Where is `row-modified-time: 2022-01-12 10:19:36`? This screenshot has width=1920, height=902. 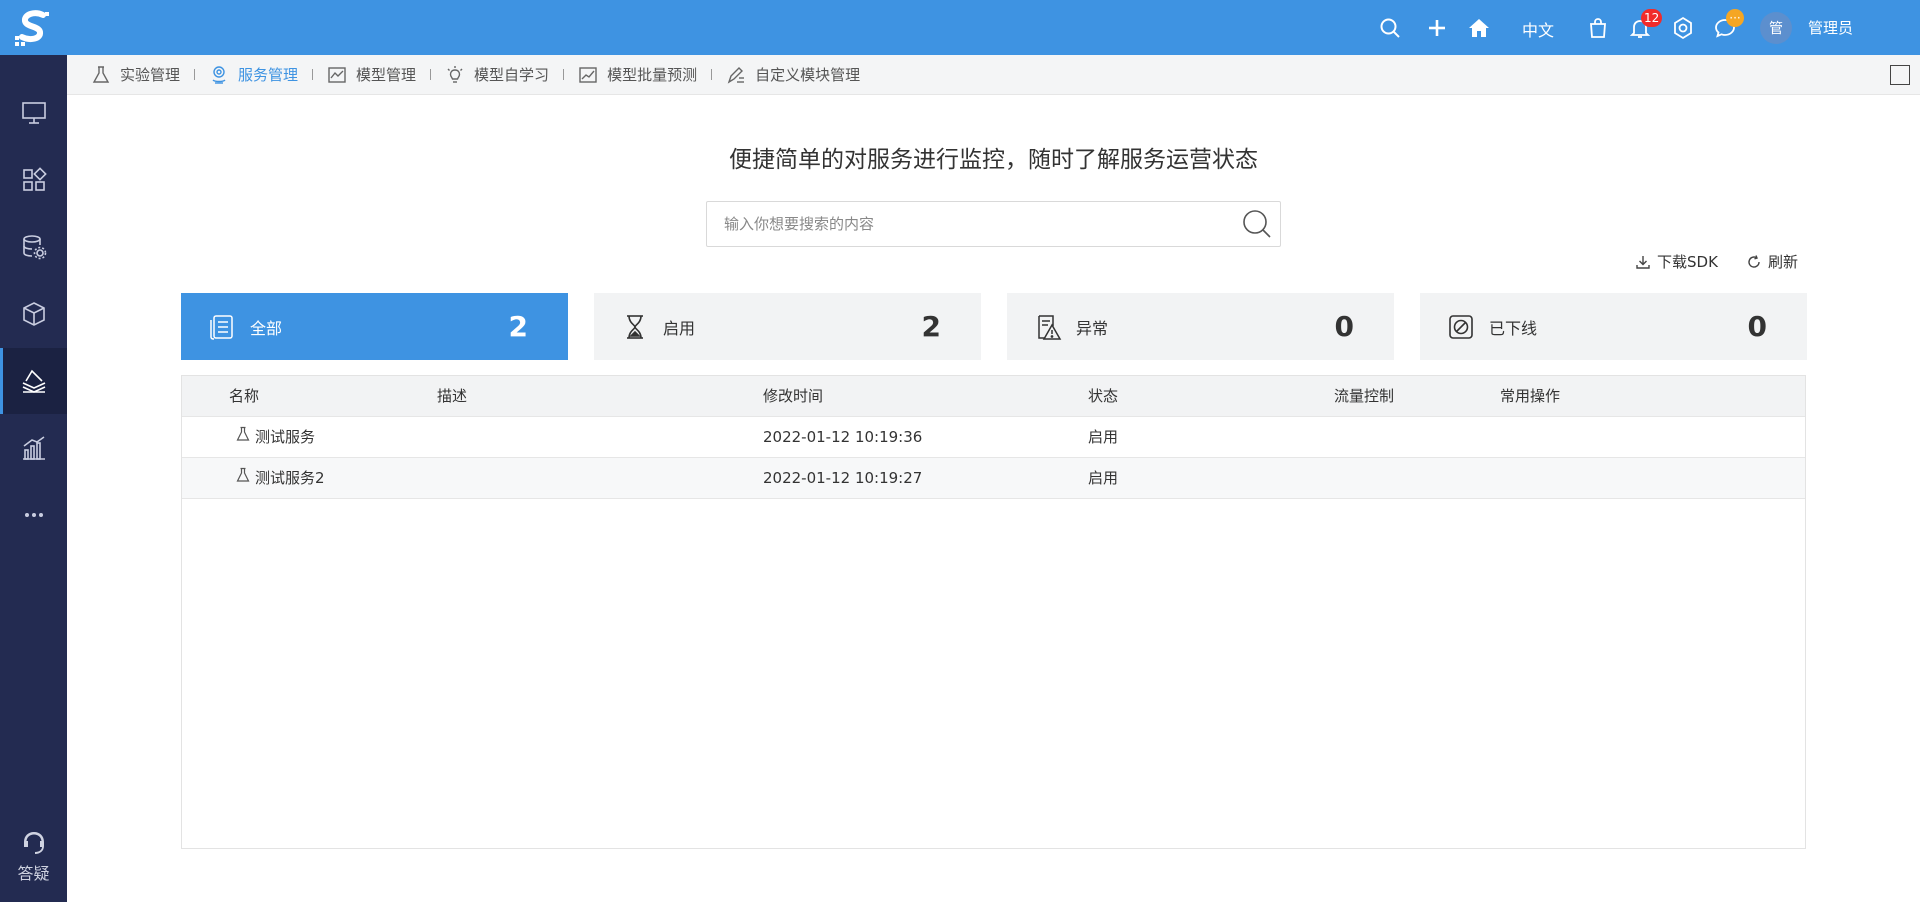
row-modified-time: 2022-01-12 10:19:36 is located at coordinates (843, 437).